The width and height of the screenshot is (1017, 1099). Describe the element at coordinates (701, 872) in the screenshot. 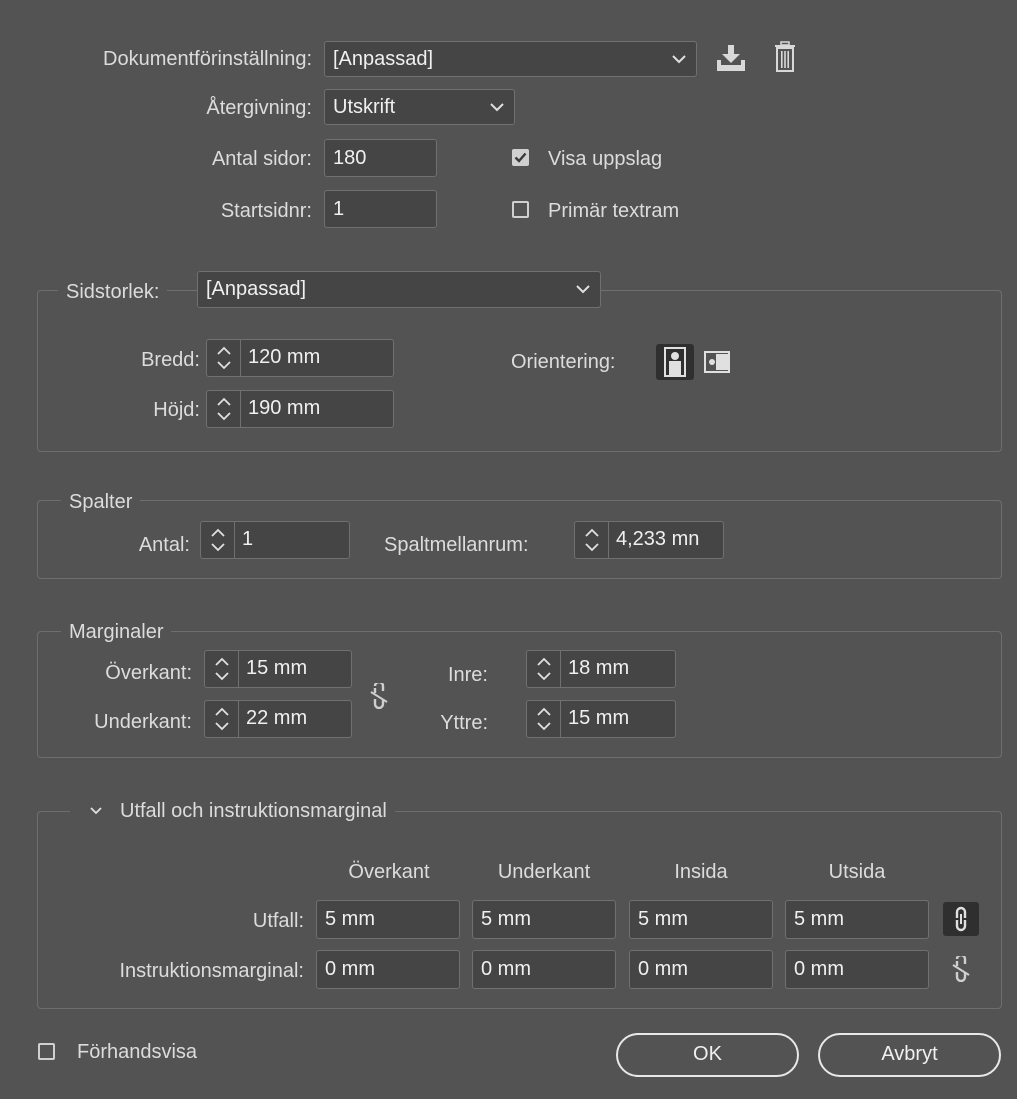

I see `bleed-header-inside: Insida` at that location.